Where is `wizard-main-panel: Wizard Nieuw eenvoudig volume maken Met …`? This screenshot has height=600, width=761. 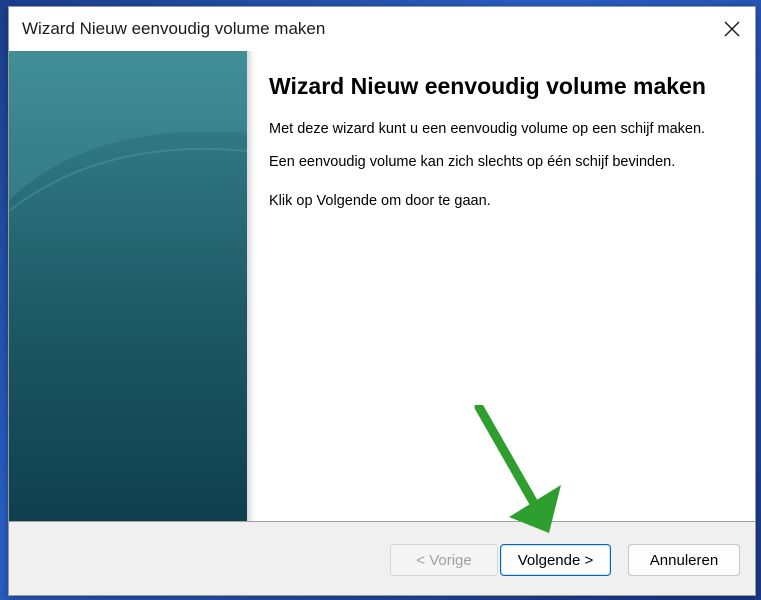
wizard-main-panel: Wizard Nieuw eenvoudig volume maken Met … is located at coordinates (504, 141).